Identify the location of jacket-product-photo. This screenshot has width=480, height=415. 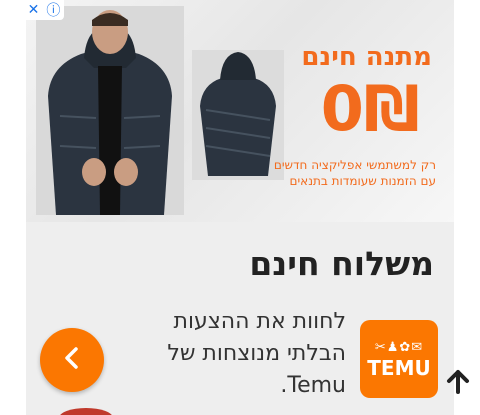
(238, 115).